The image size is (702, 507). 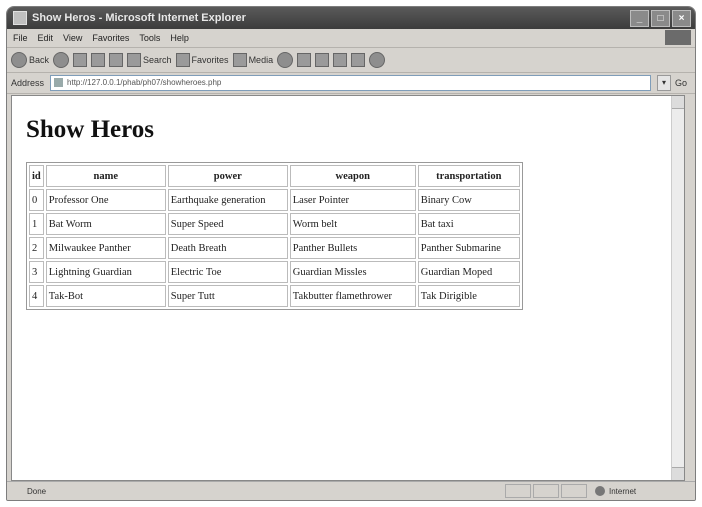 What do you see at coordinates (623, 491) in the screenshot?
I see `zone-label: Internet` at bounding box center [623, 491].